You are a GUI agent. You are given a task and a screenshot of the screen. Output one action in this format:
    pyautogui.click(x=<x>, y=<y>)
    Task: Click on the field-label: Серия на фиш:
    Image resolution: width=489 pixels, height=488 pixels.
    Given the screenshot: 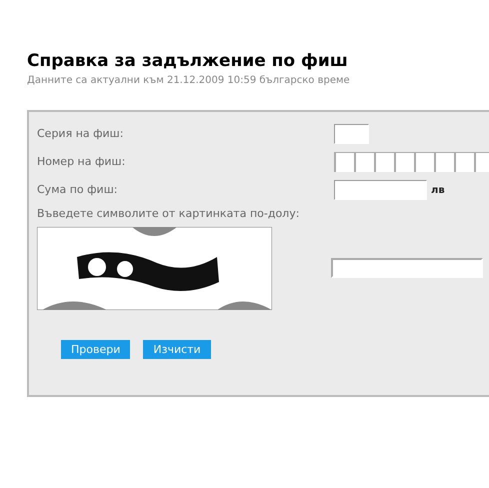 What is the action you would take?
    pyautogui.click(x=80, y=134)
    